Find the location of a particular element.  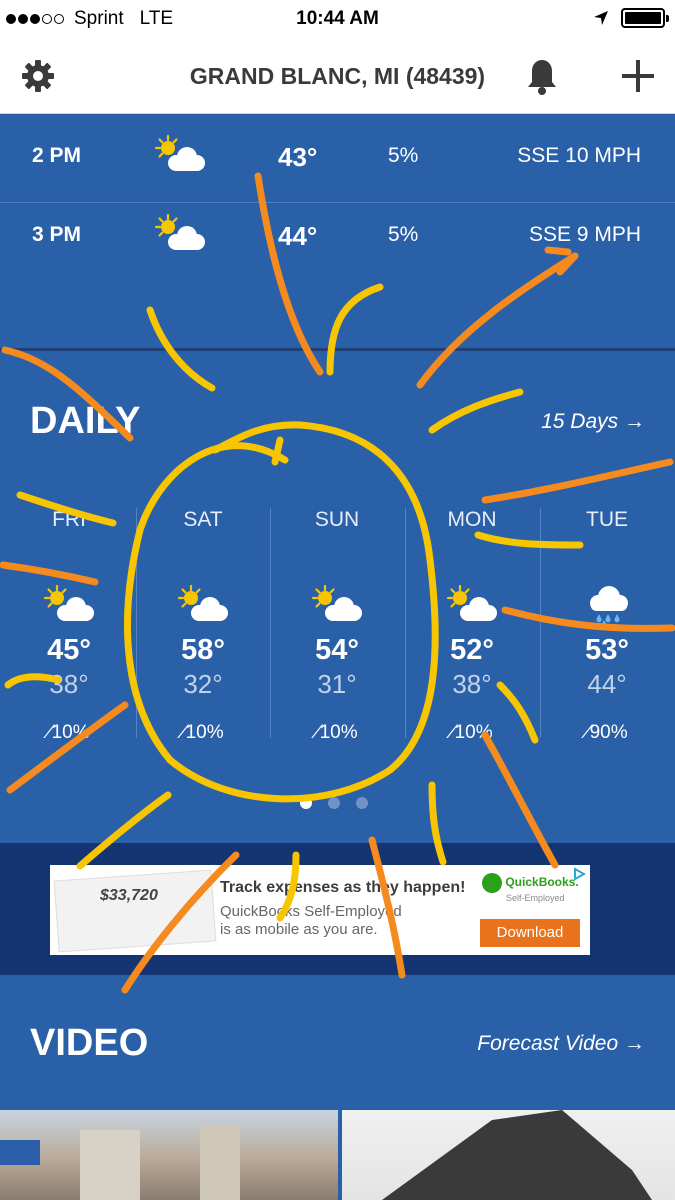

day-forecast-card: SUN 54° 31° ⁄10% is located at coordinates (337, 627).